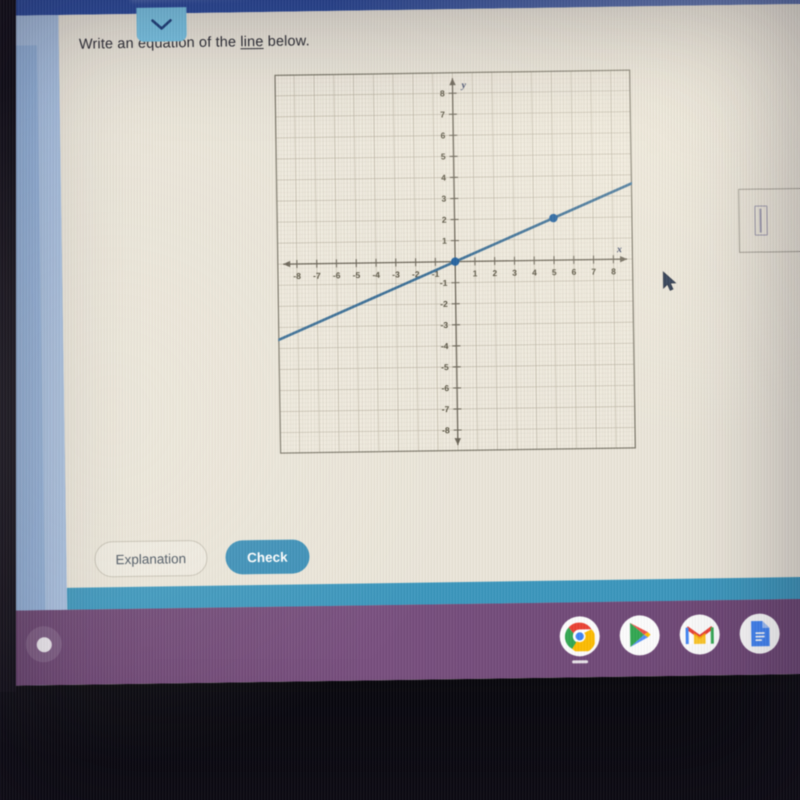 The height and width of the screenshot is (800, 800). What do you see at coordinates (400, 642) in the screenshot?
I see `chromeos-shelf` at bounding box center [400, 642].